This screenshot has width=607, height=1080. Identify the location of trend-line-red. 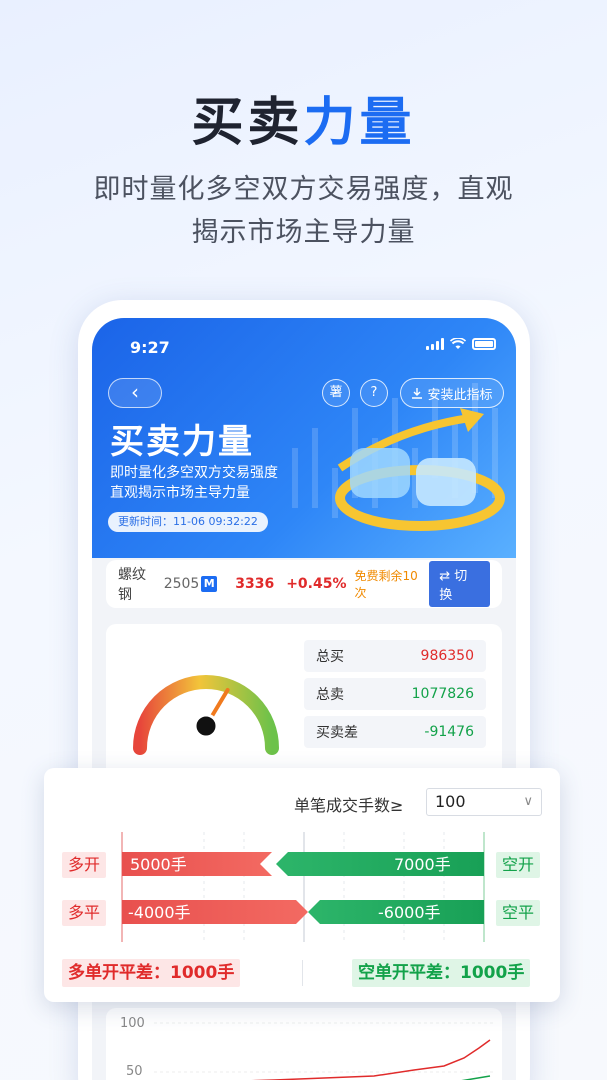
(371, 1059).